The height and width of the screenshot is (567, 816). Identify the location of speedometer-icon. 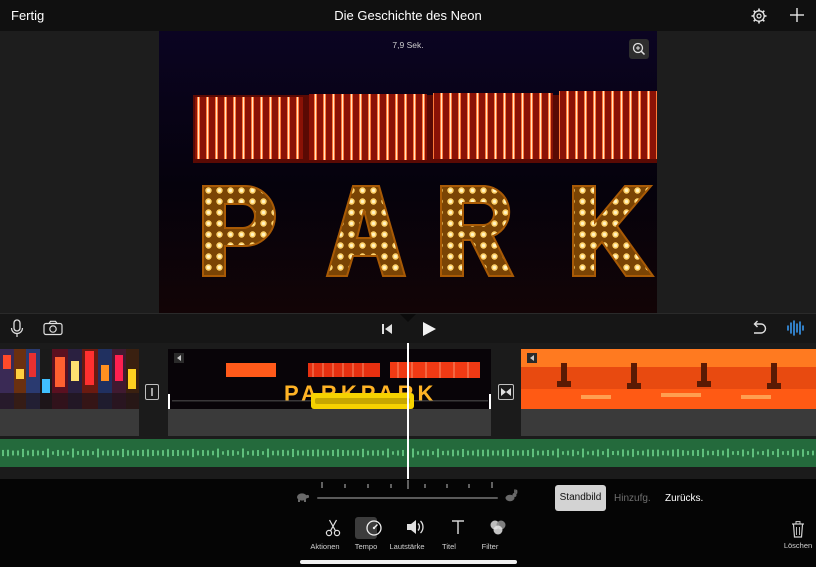
(373, 528).